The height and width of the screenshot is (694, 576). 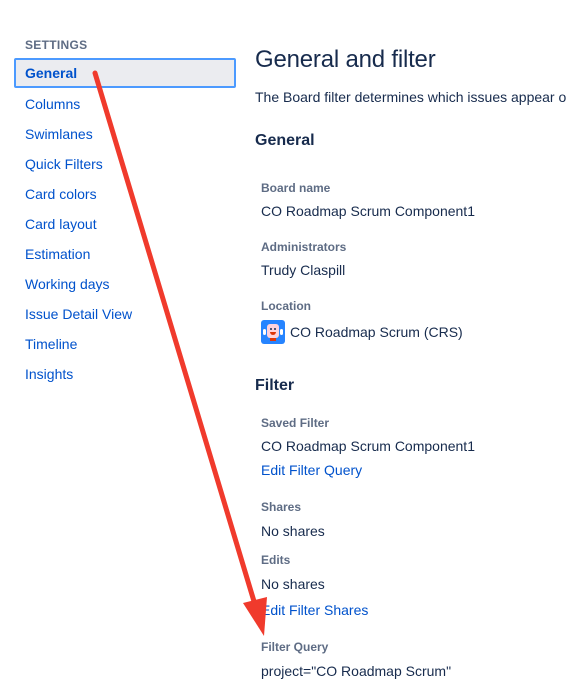 I want to click on board-name-value: CO Roadmap Scrum Component1, so click(x=368, y=211).